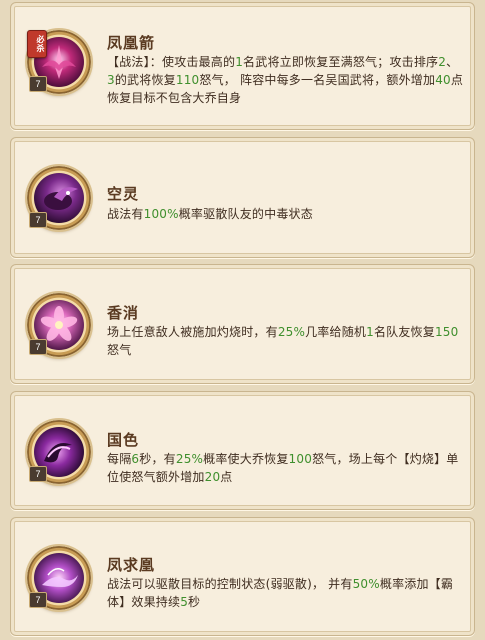 The width and height of the screenshot is (485, 640). I want to click on skill-title: 国色, so click(123, 440).